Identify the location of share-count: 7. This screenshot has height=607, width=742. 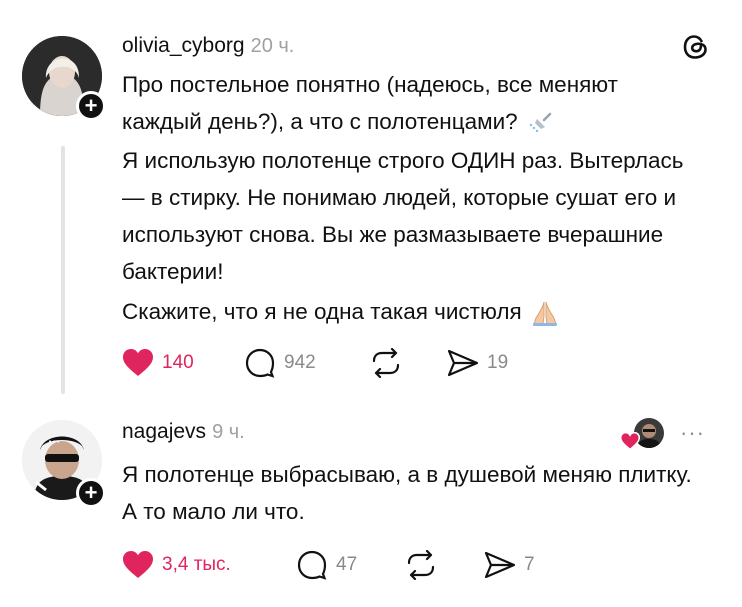
(529, 564).